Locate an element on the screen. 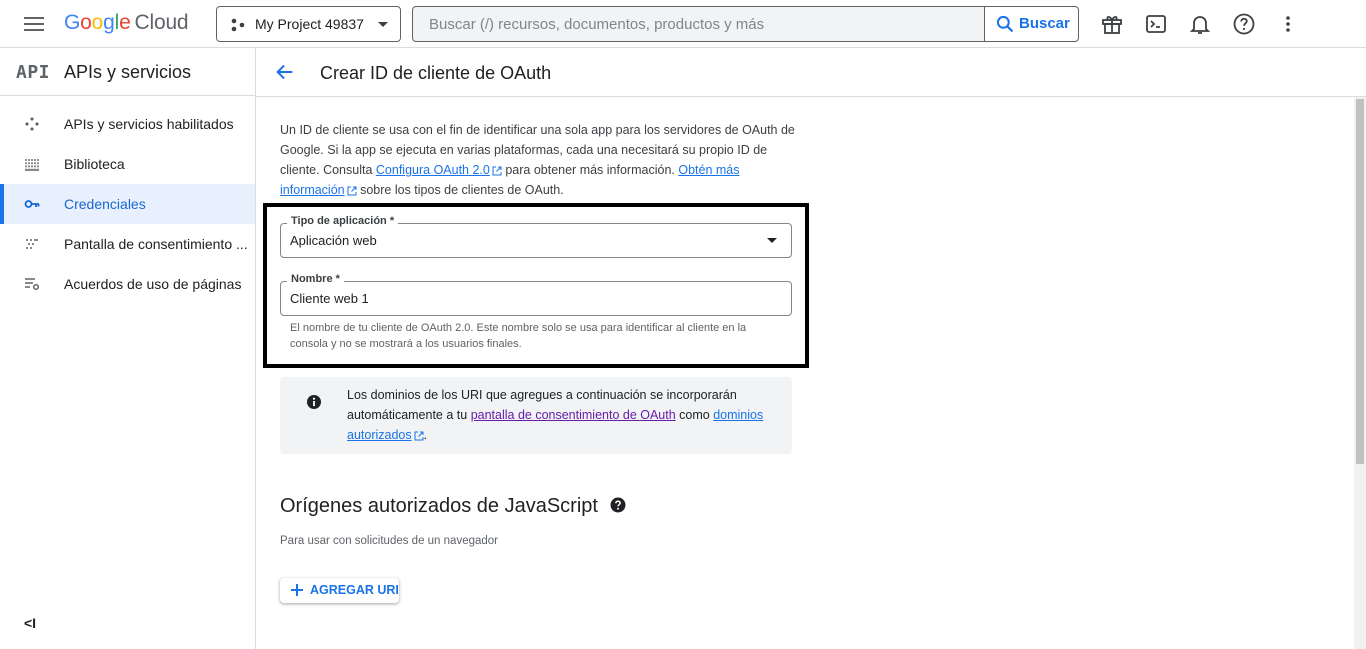 The width and height of the screenshot is (1366, 649). api-logo: API is located at coordinates (33, 72).